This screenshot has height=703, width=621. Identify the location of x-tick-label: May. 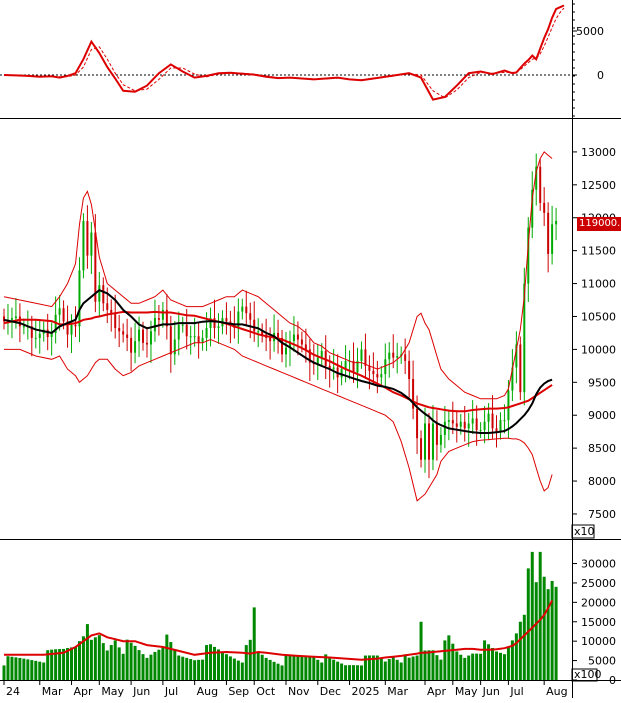
(112, 691).